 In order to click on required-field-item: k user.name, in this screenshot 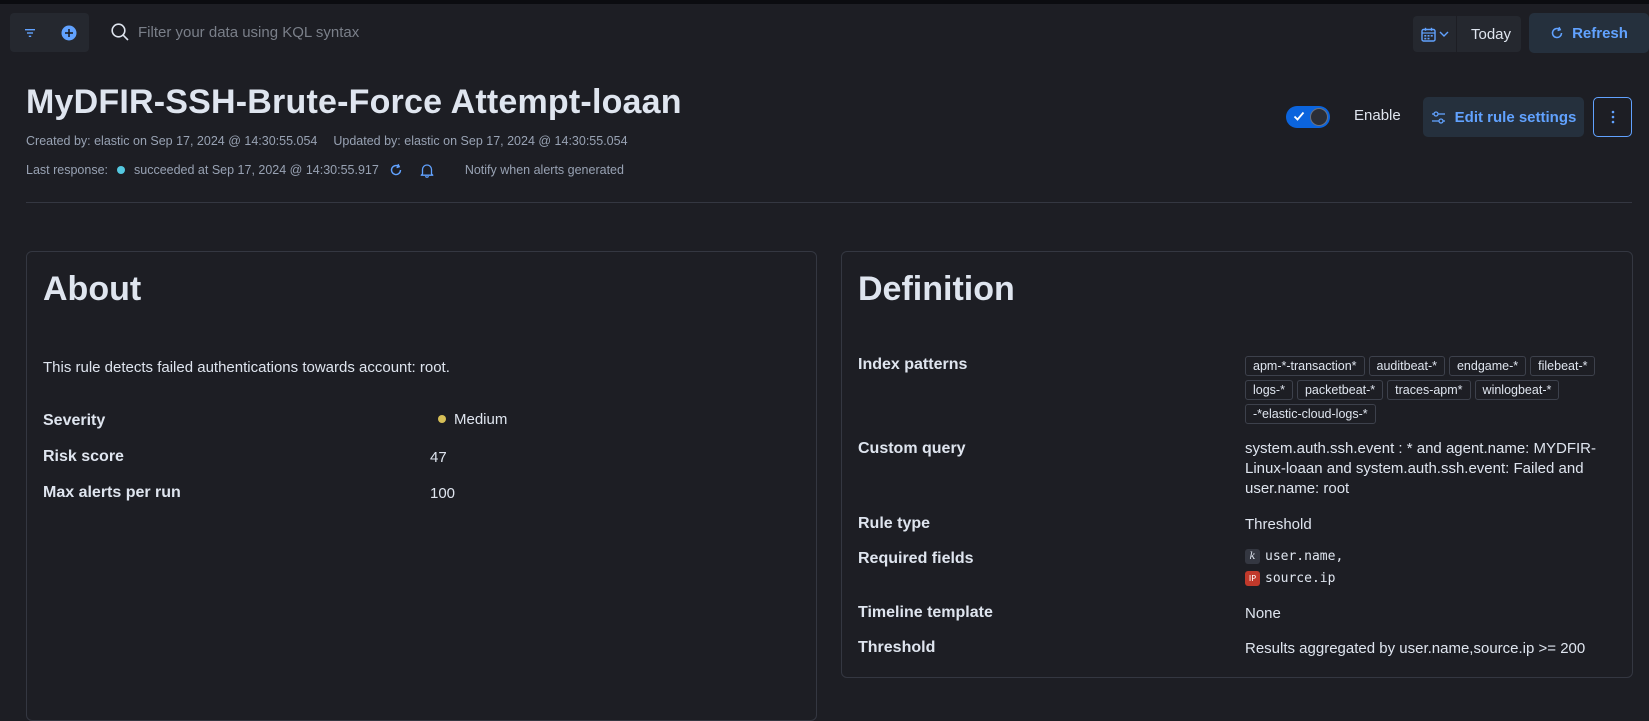, I will do `click(1294, 556)`.